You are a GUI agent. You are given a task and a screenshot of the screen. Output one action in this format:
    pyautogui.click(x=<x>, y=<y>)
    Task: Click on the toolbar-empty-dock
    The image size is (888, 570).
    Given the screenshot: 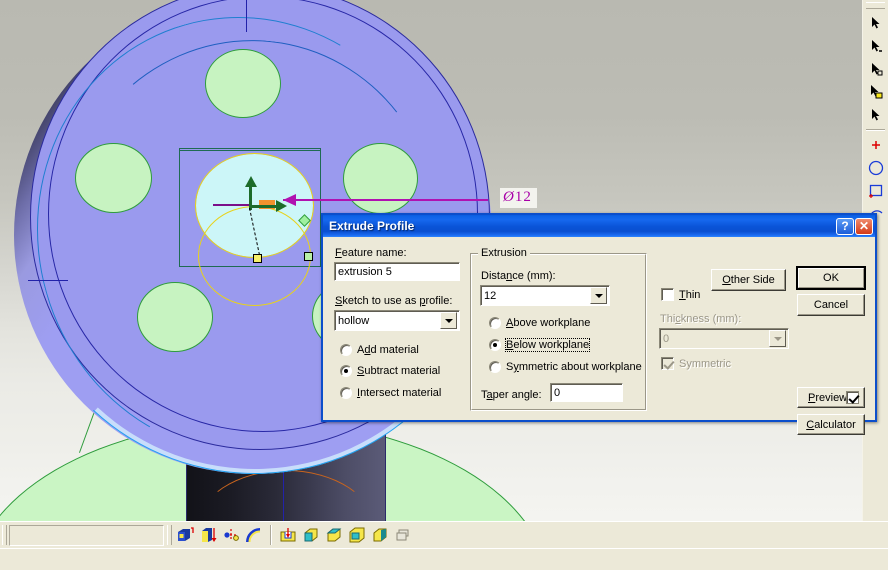 What is the action you would take?
    pyautogui.click(x=86, y=535)
    